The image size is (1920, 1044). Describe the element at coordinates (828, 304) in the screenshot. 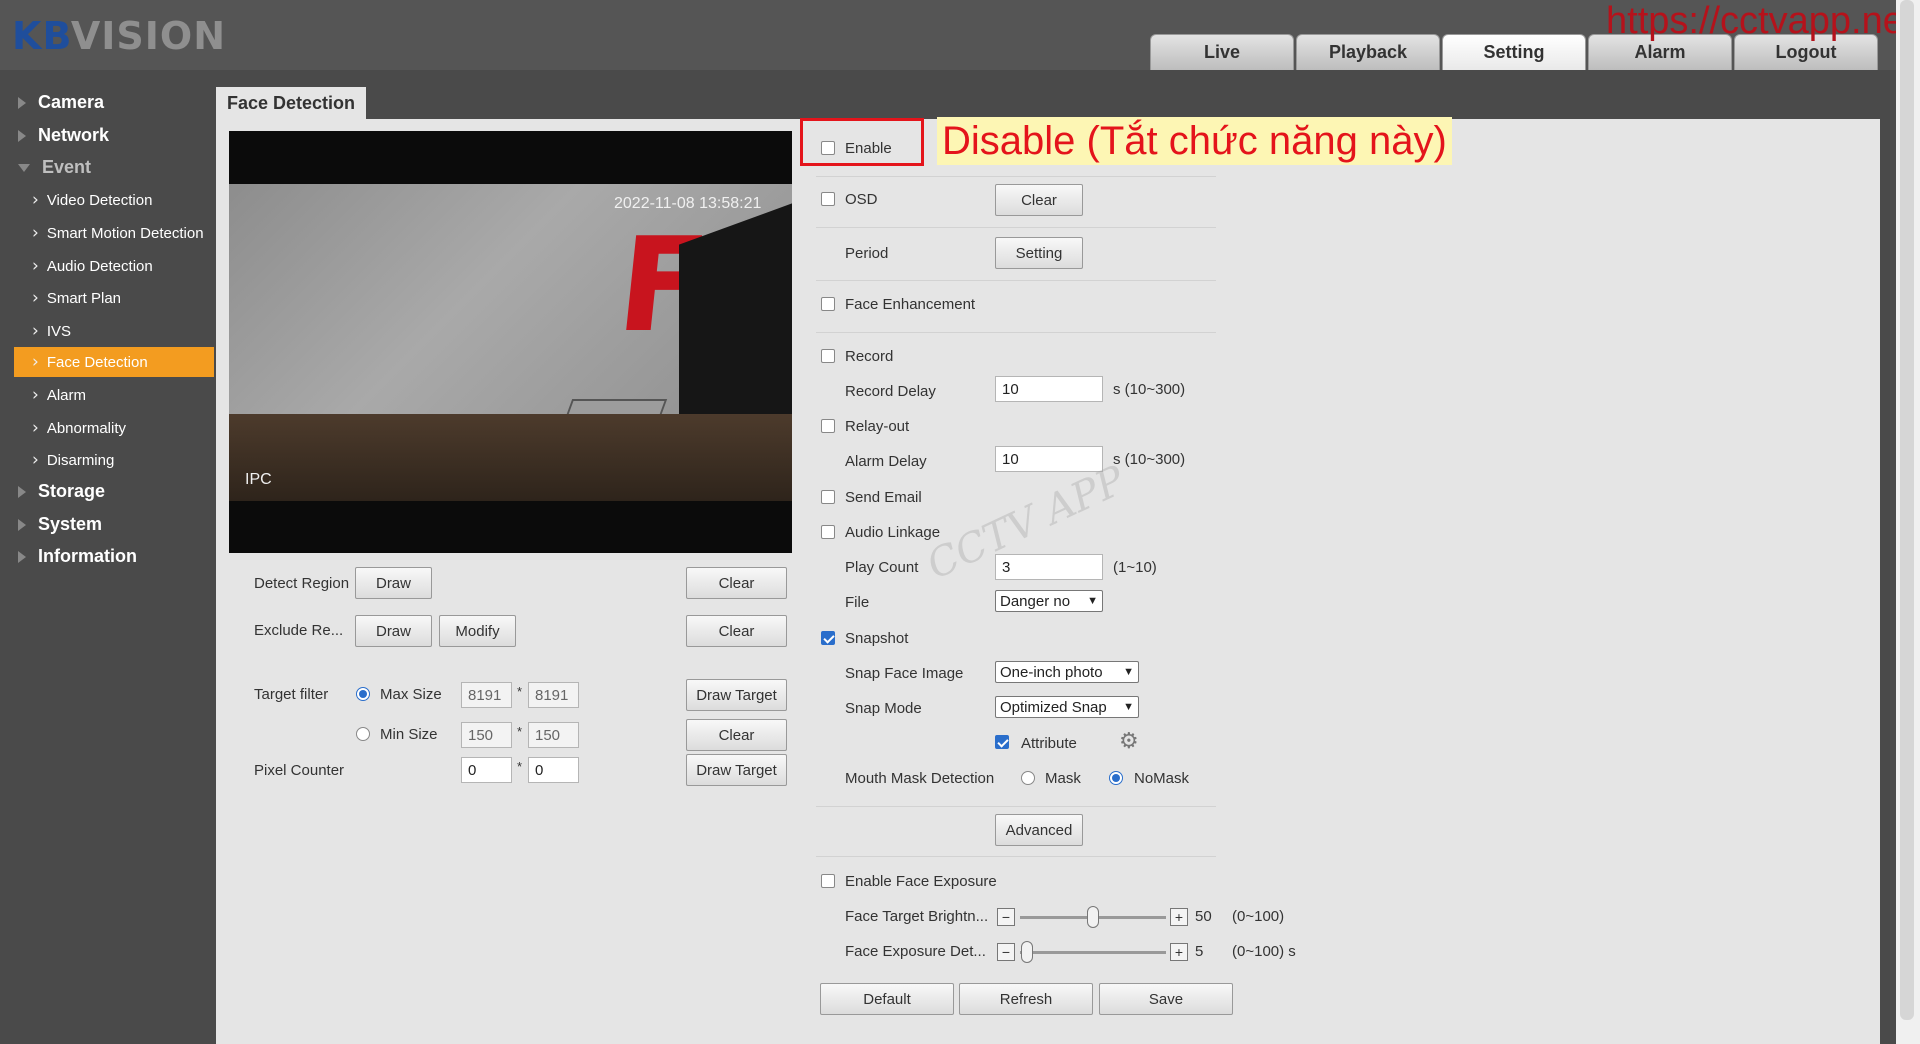

I see `face-enhancement-checkbox` at that location.